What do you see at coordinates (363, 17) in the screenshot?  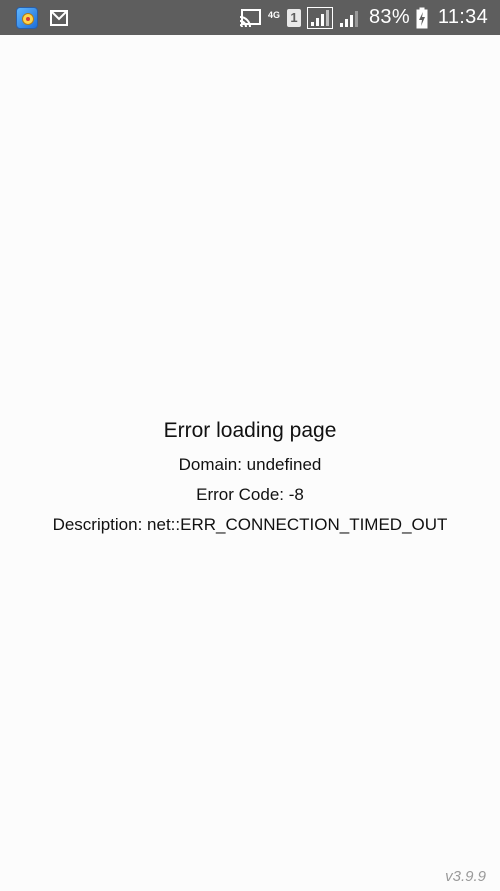 I see `system-icons: 4G 1 83% 11:34` at bounding box center [363, 17].